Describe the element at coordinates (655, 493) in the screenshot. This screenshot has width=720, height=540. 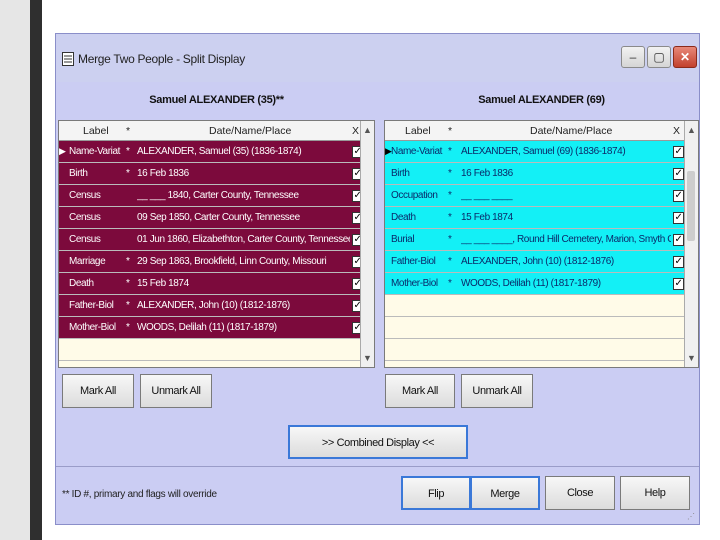
I see `help-button: Help` at that location.